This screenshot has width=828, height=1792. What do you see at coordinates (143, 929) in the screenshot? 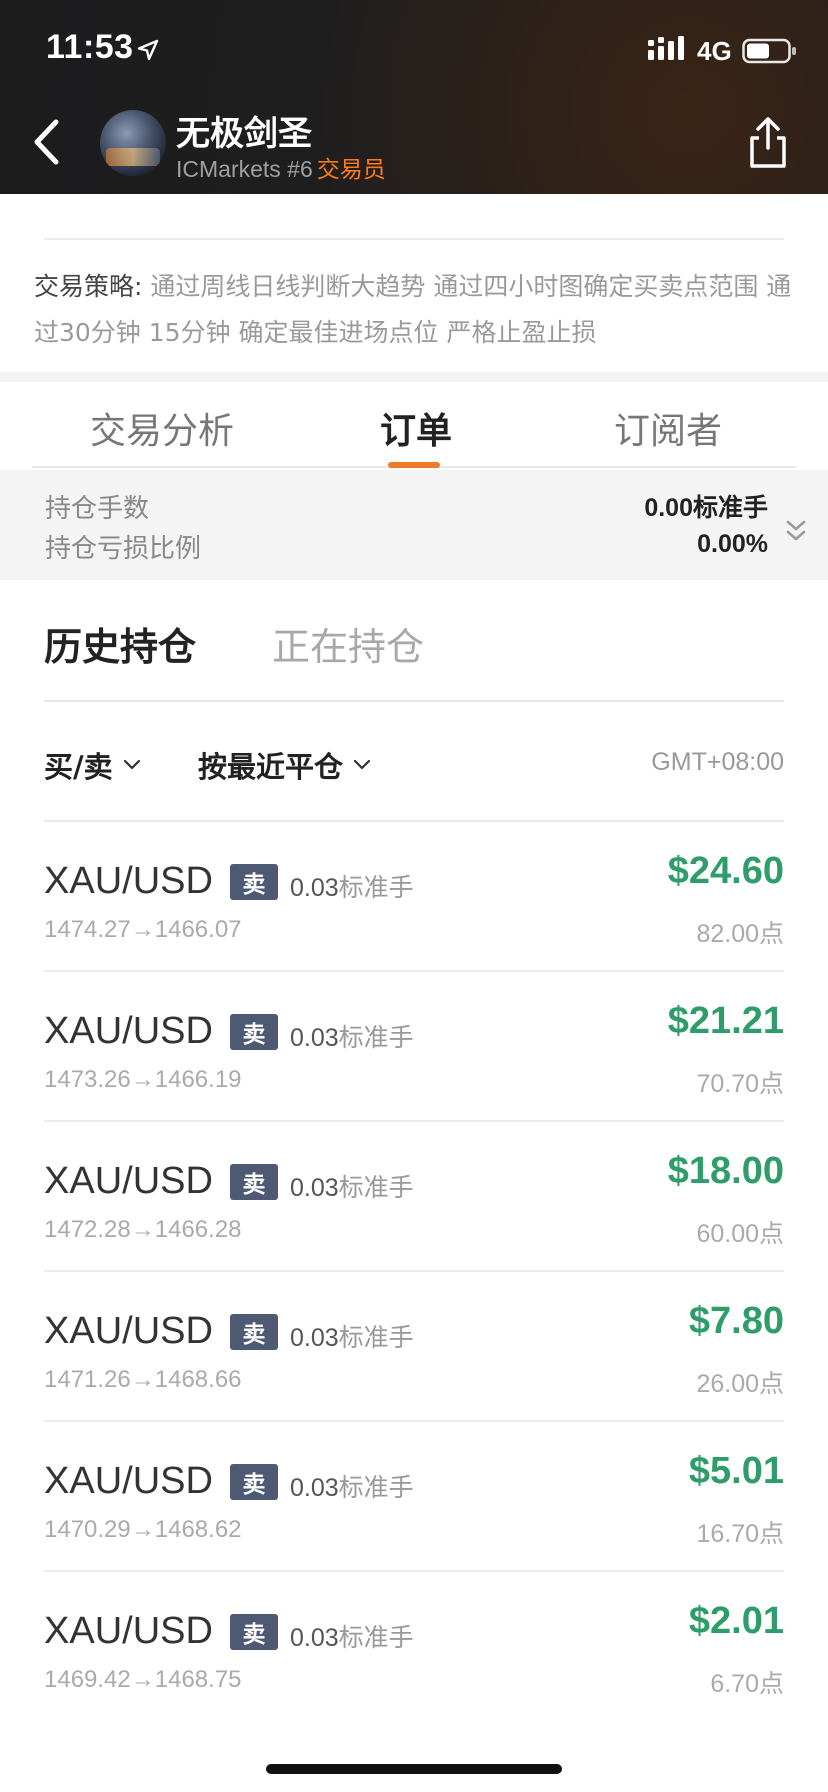
I see `order-prices: 1474.27→1466.07` at bounding box center [143, 929].